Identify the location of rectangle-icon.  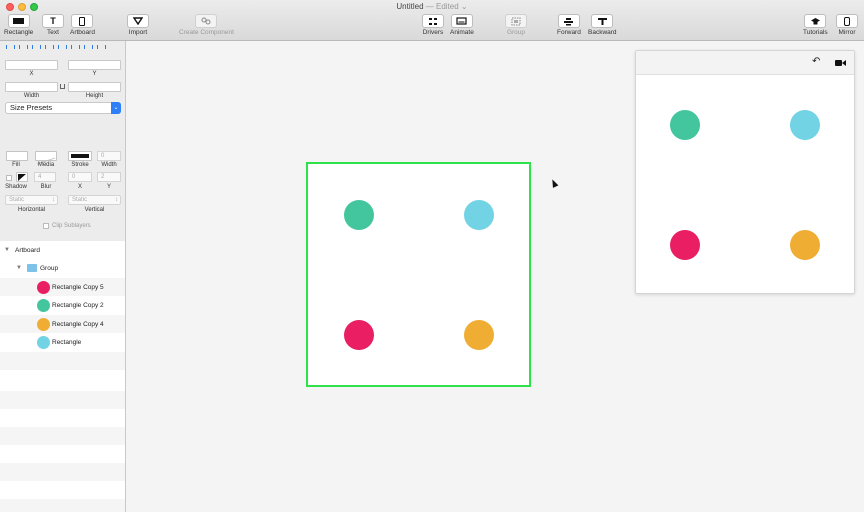
(19, 21).